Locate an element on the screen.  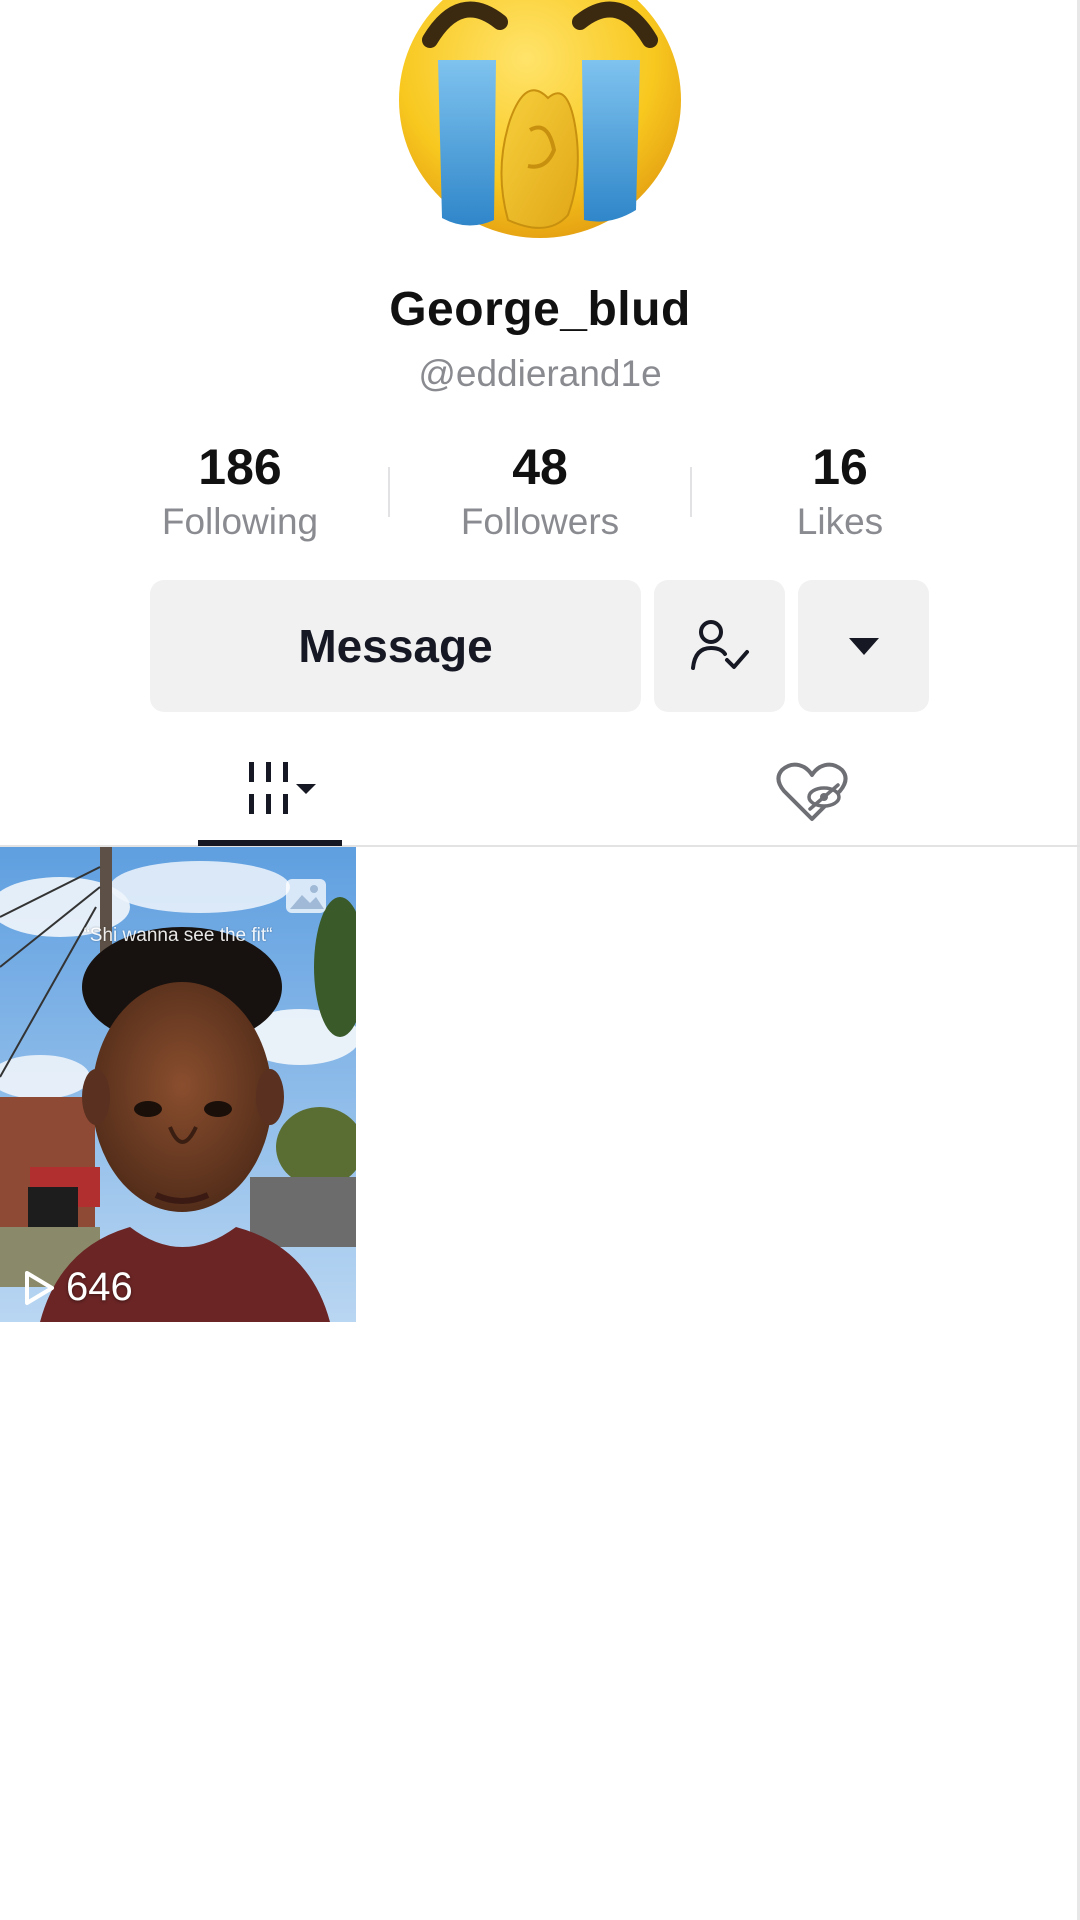
video-caption: “Shi wanna see the fit“ is located at coordinates (178, 935).